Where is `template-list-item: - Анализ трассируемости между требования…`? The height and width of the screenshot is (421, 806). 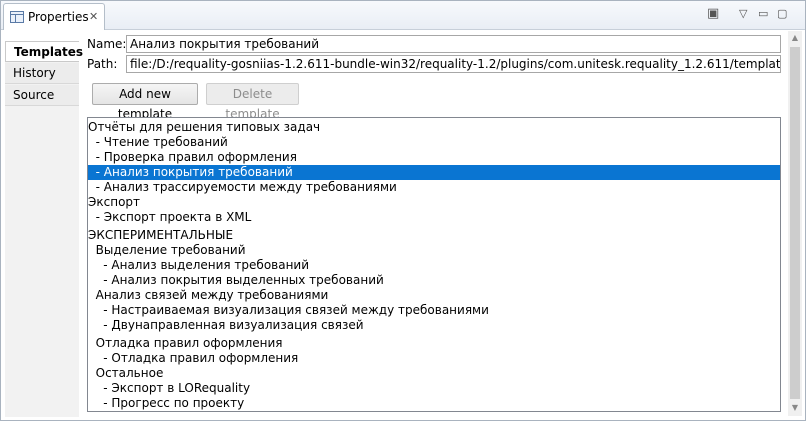 template-list-item: - Анализ трассируемости между требования… is located at coordinates (434, 187).